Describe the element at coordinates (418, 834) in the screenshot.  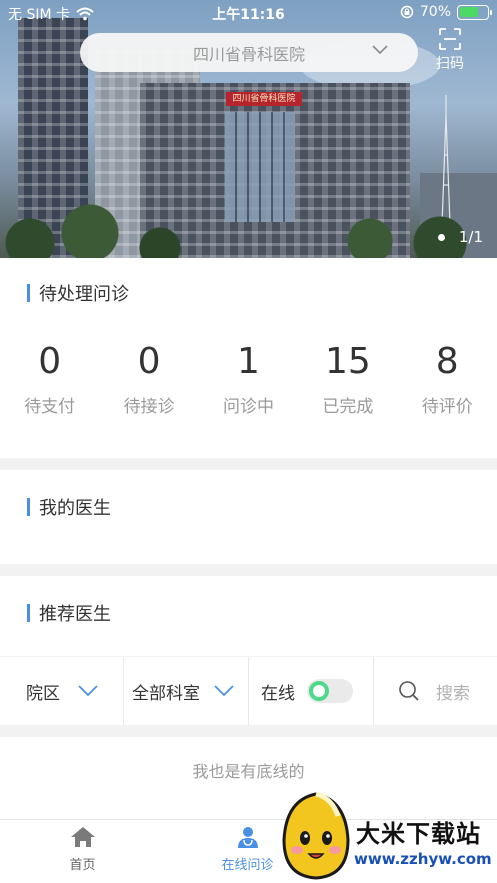
I see `watermark-name: 大米下载站` at that location.